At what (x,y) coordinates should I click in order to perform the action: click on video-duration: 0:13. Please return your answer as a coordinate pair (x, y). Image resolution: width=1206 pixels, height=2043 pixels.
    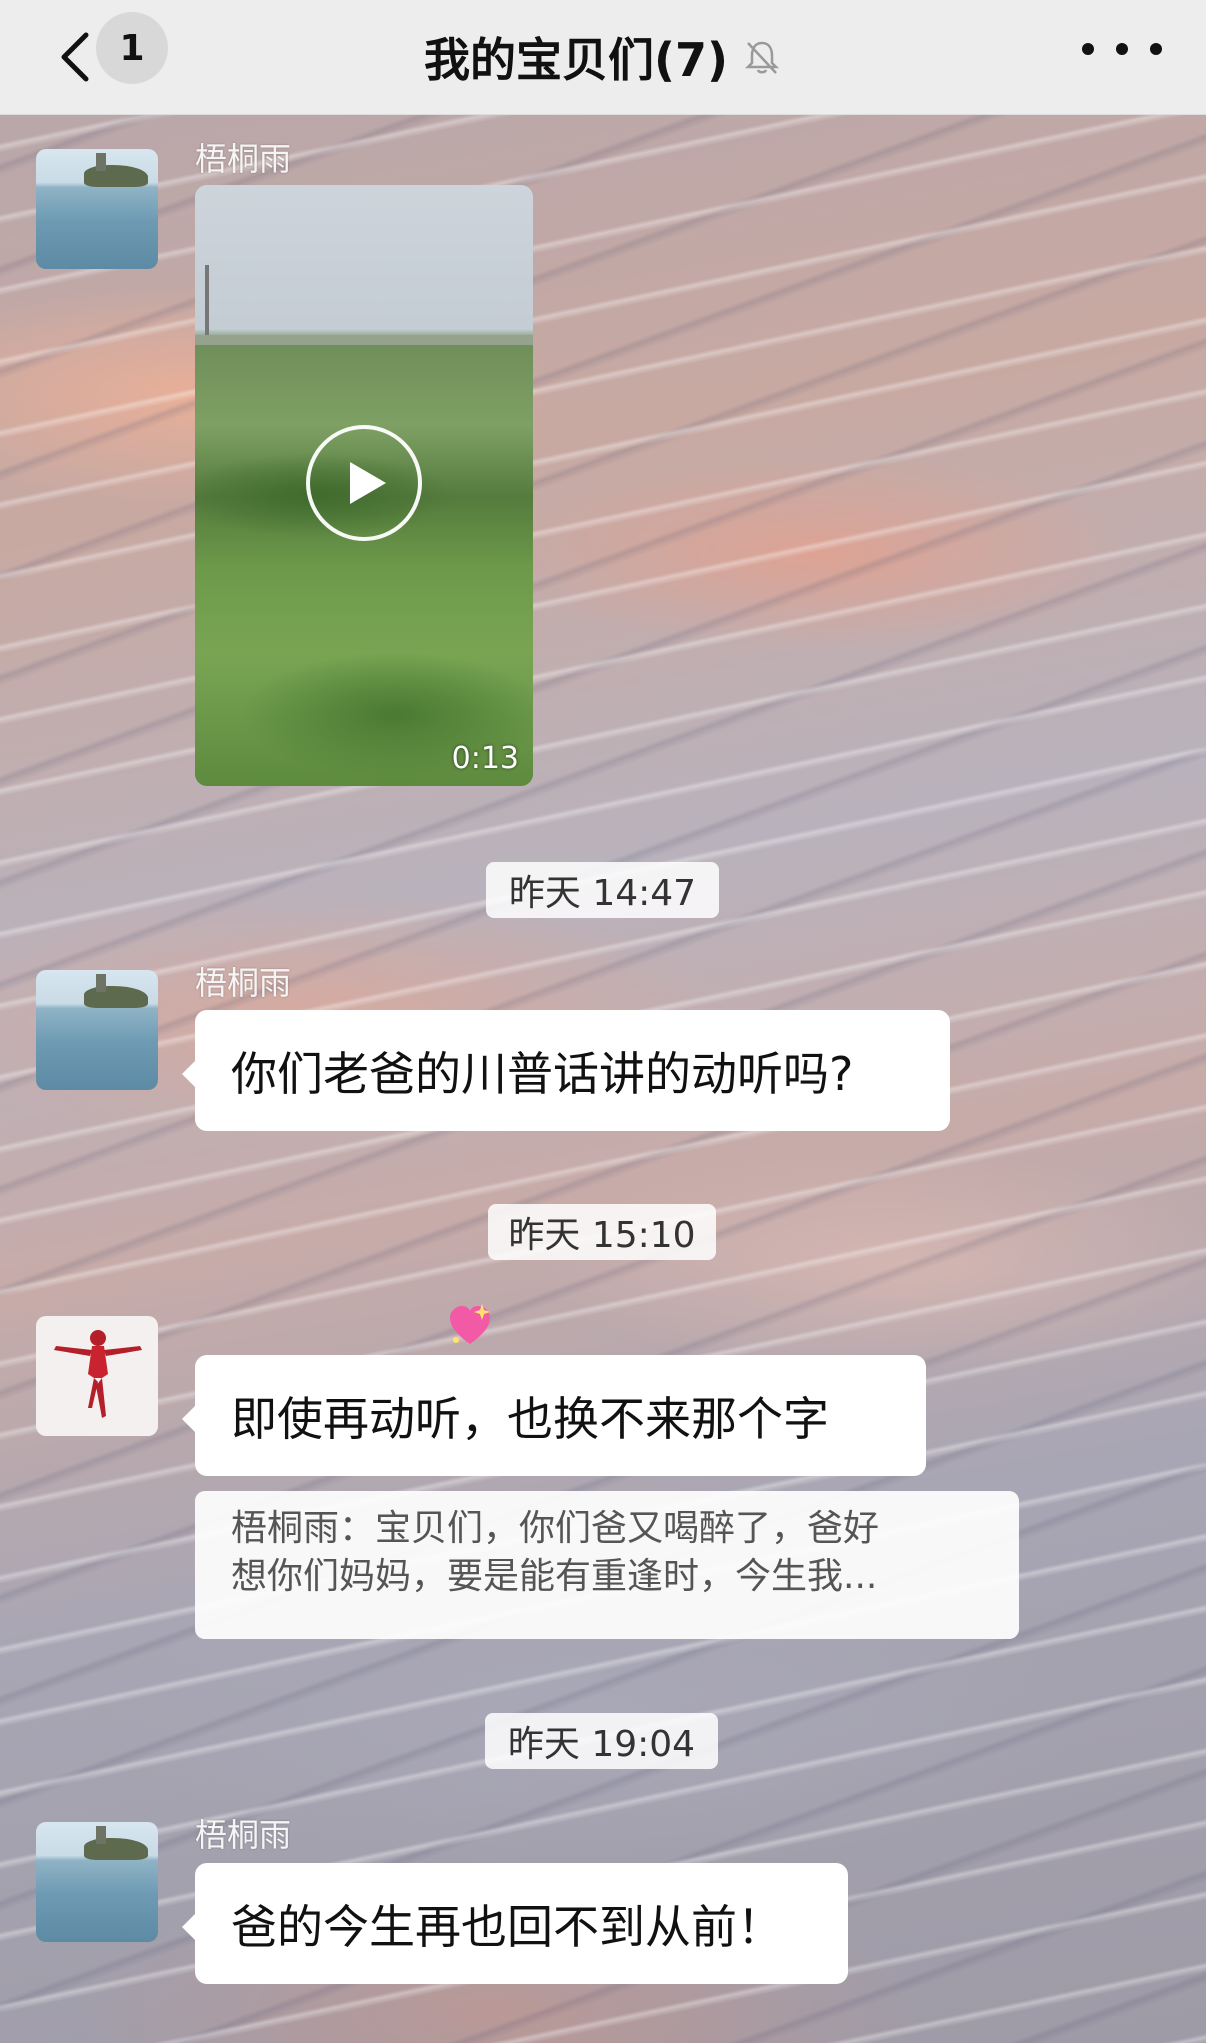
    Looking at the image, I should click on (485, 758).